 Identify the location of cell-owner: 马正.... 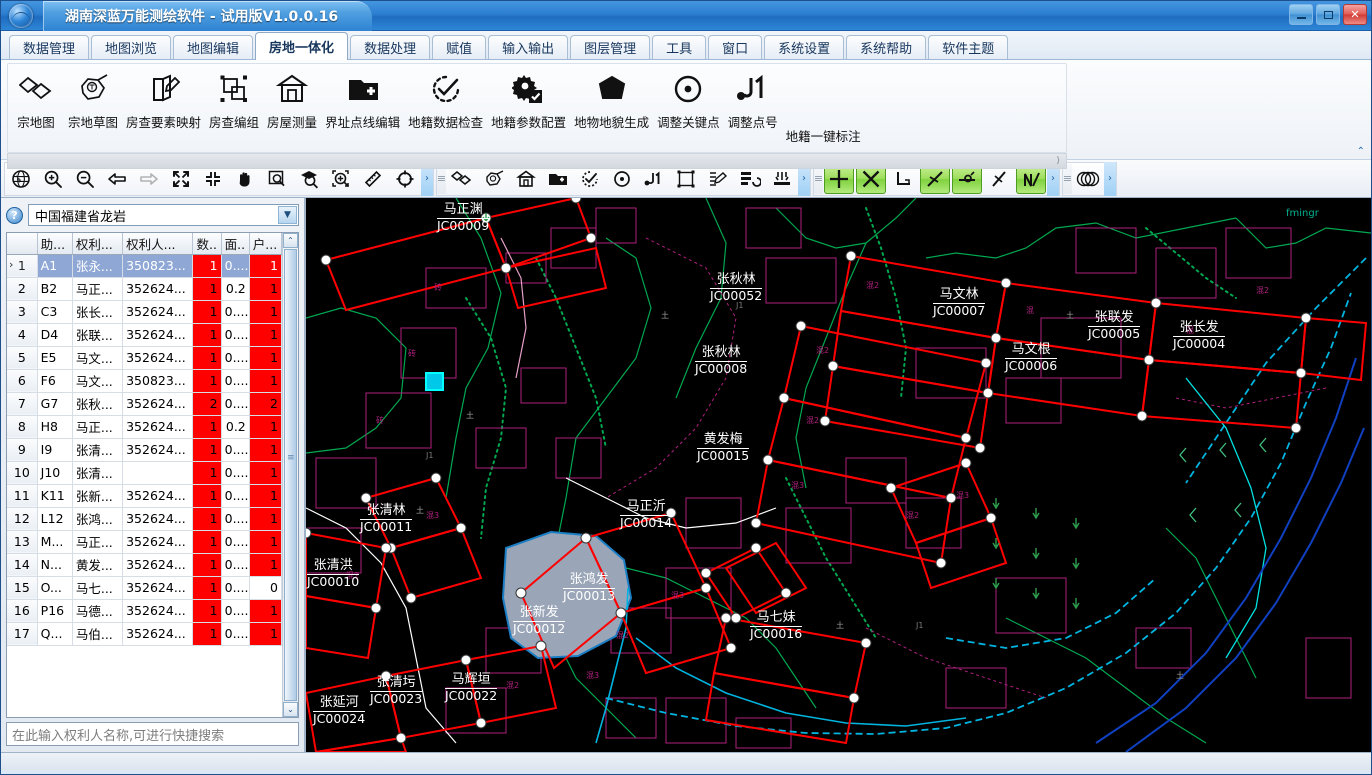
(98, 289).